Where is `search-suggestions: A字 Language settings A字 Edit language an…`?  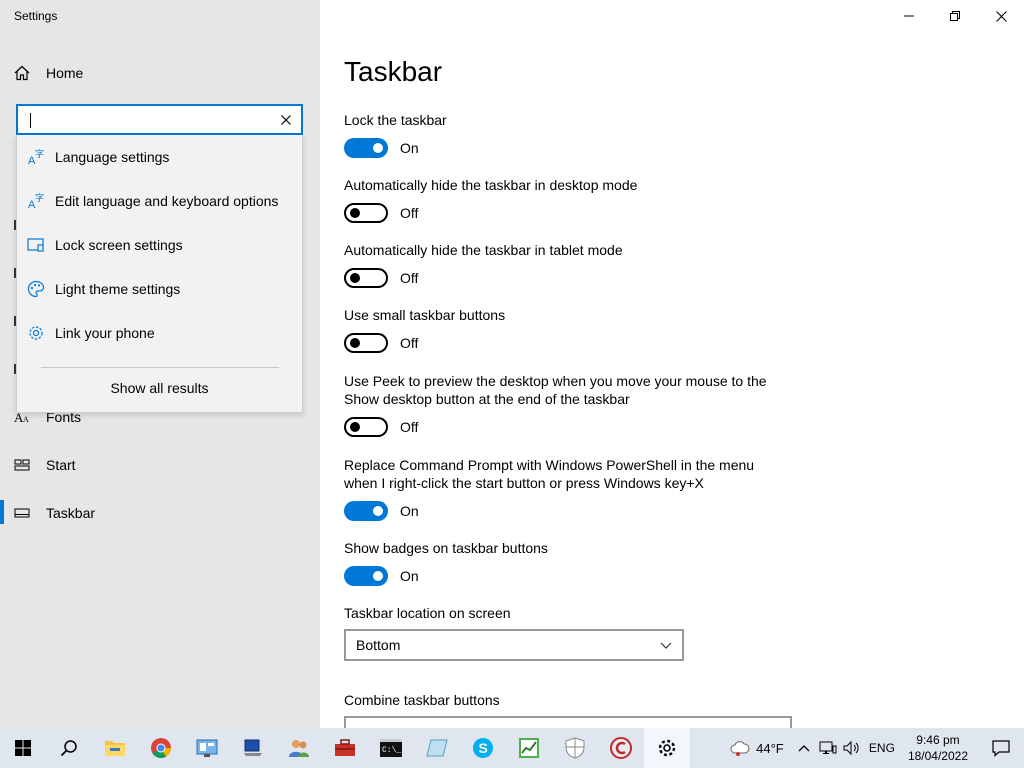
search-suggestions: A字 Language settings A字 Edit language an… is located at coordinates (159, 274).